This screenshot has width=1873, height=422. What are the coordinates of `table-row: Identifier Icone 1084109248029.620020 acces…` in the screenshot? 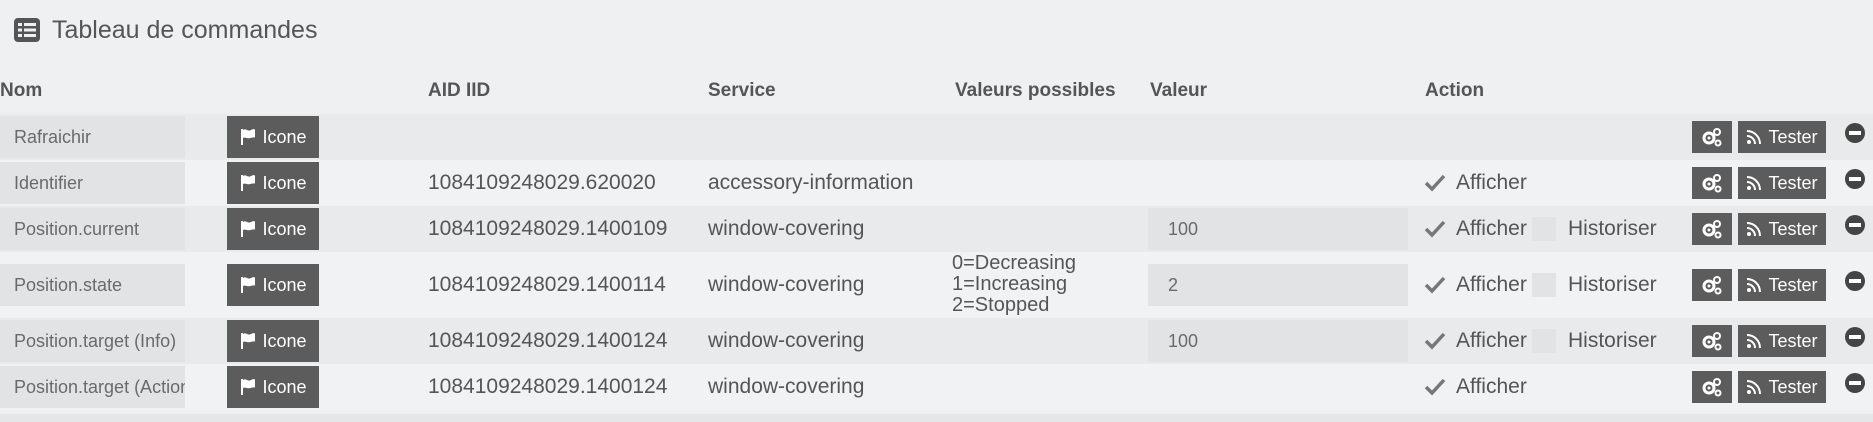 It's located at (936, 183).